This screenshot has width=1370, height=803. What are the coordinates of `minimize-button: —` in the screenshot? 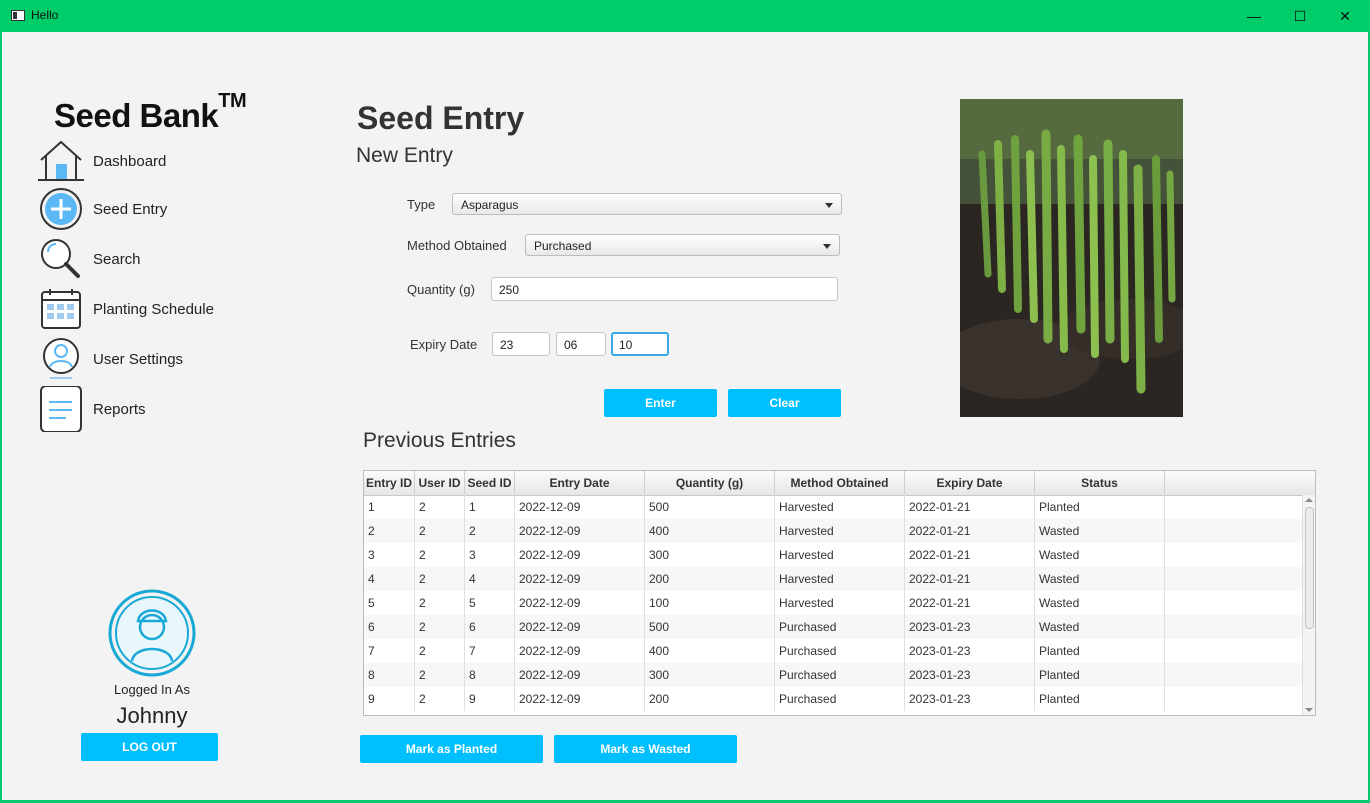 It's located at (1254, 16).